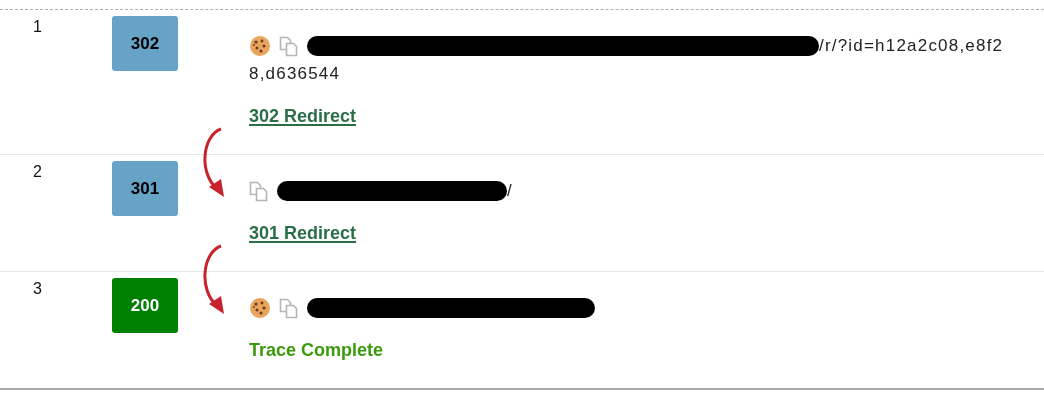 The image size is (1044, 401). I want to click on status-code-badge: 302, so click(145, 43).